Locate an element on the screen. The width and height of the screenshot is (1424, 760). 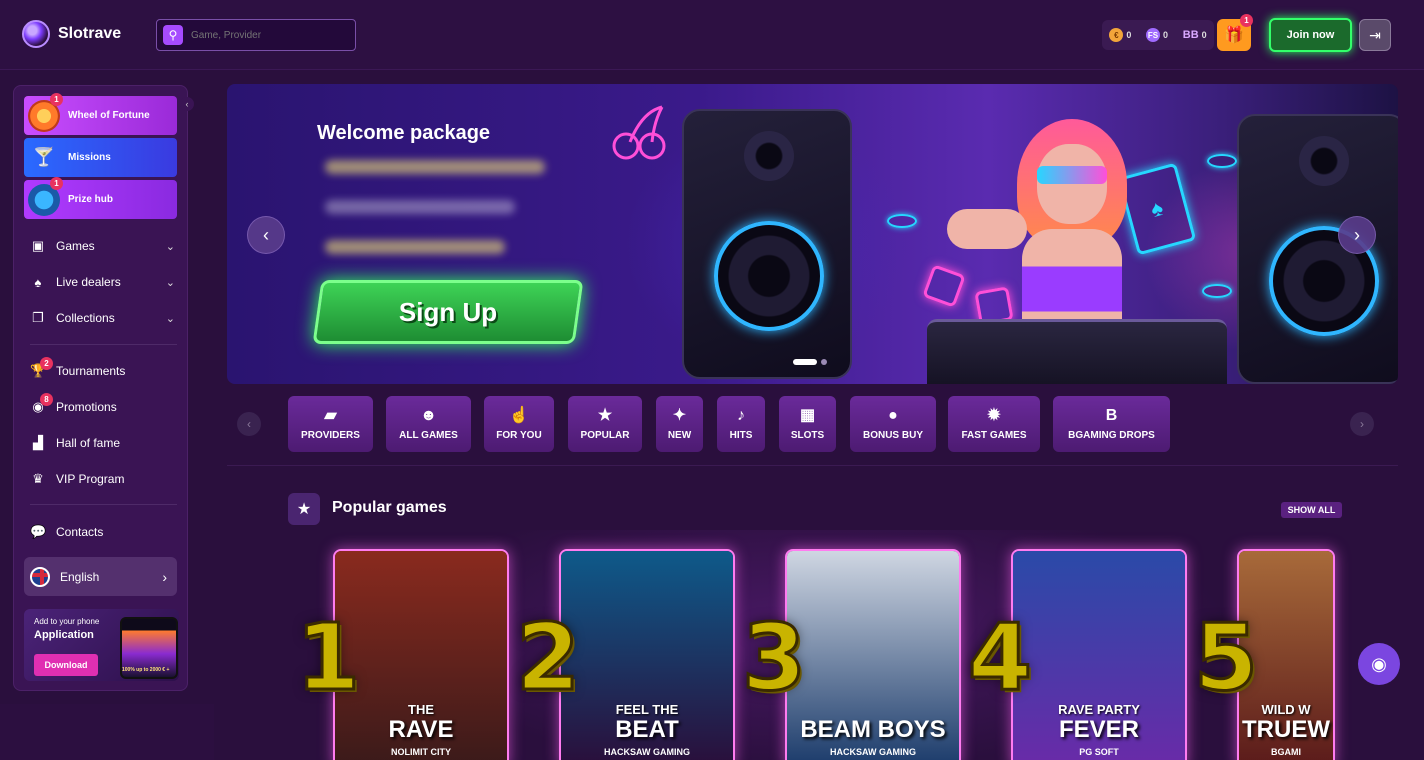
sidebar-item-label: Tournaments is located at coordinates (91, 371).